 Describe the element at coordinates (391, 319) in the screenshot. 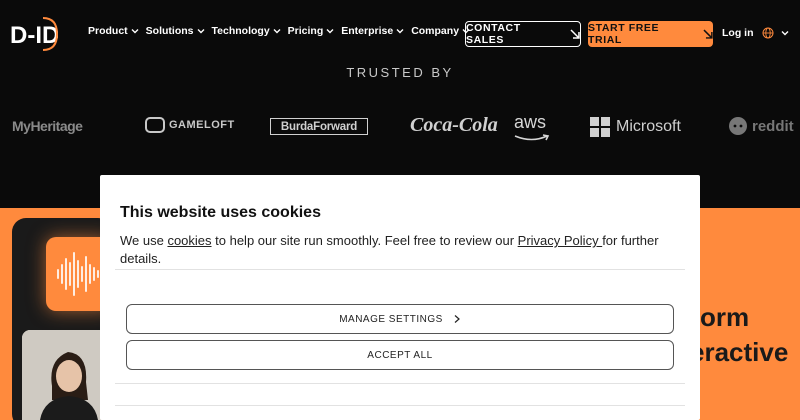

I see `manage-settings-label: MANAGE SETTINGS` at that location.